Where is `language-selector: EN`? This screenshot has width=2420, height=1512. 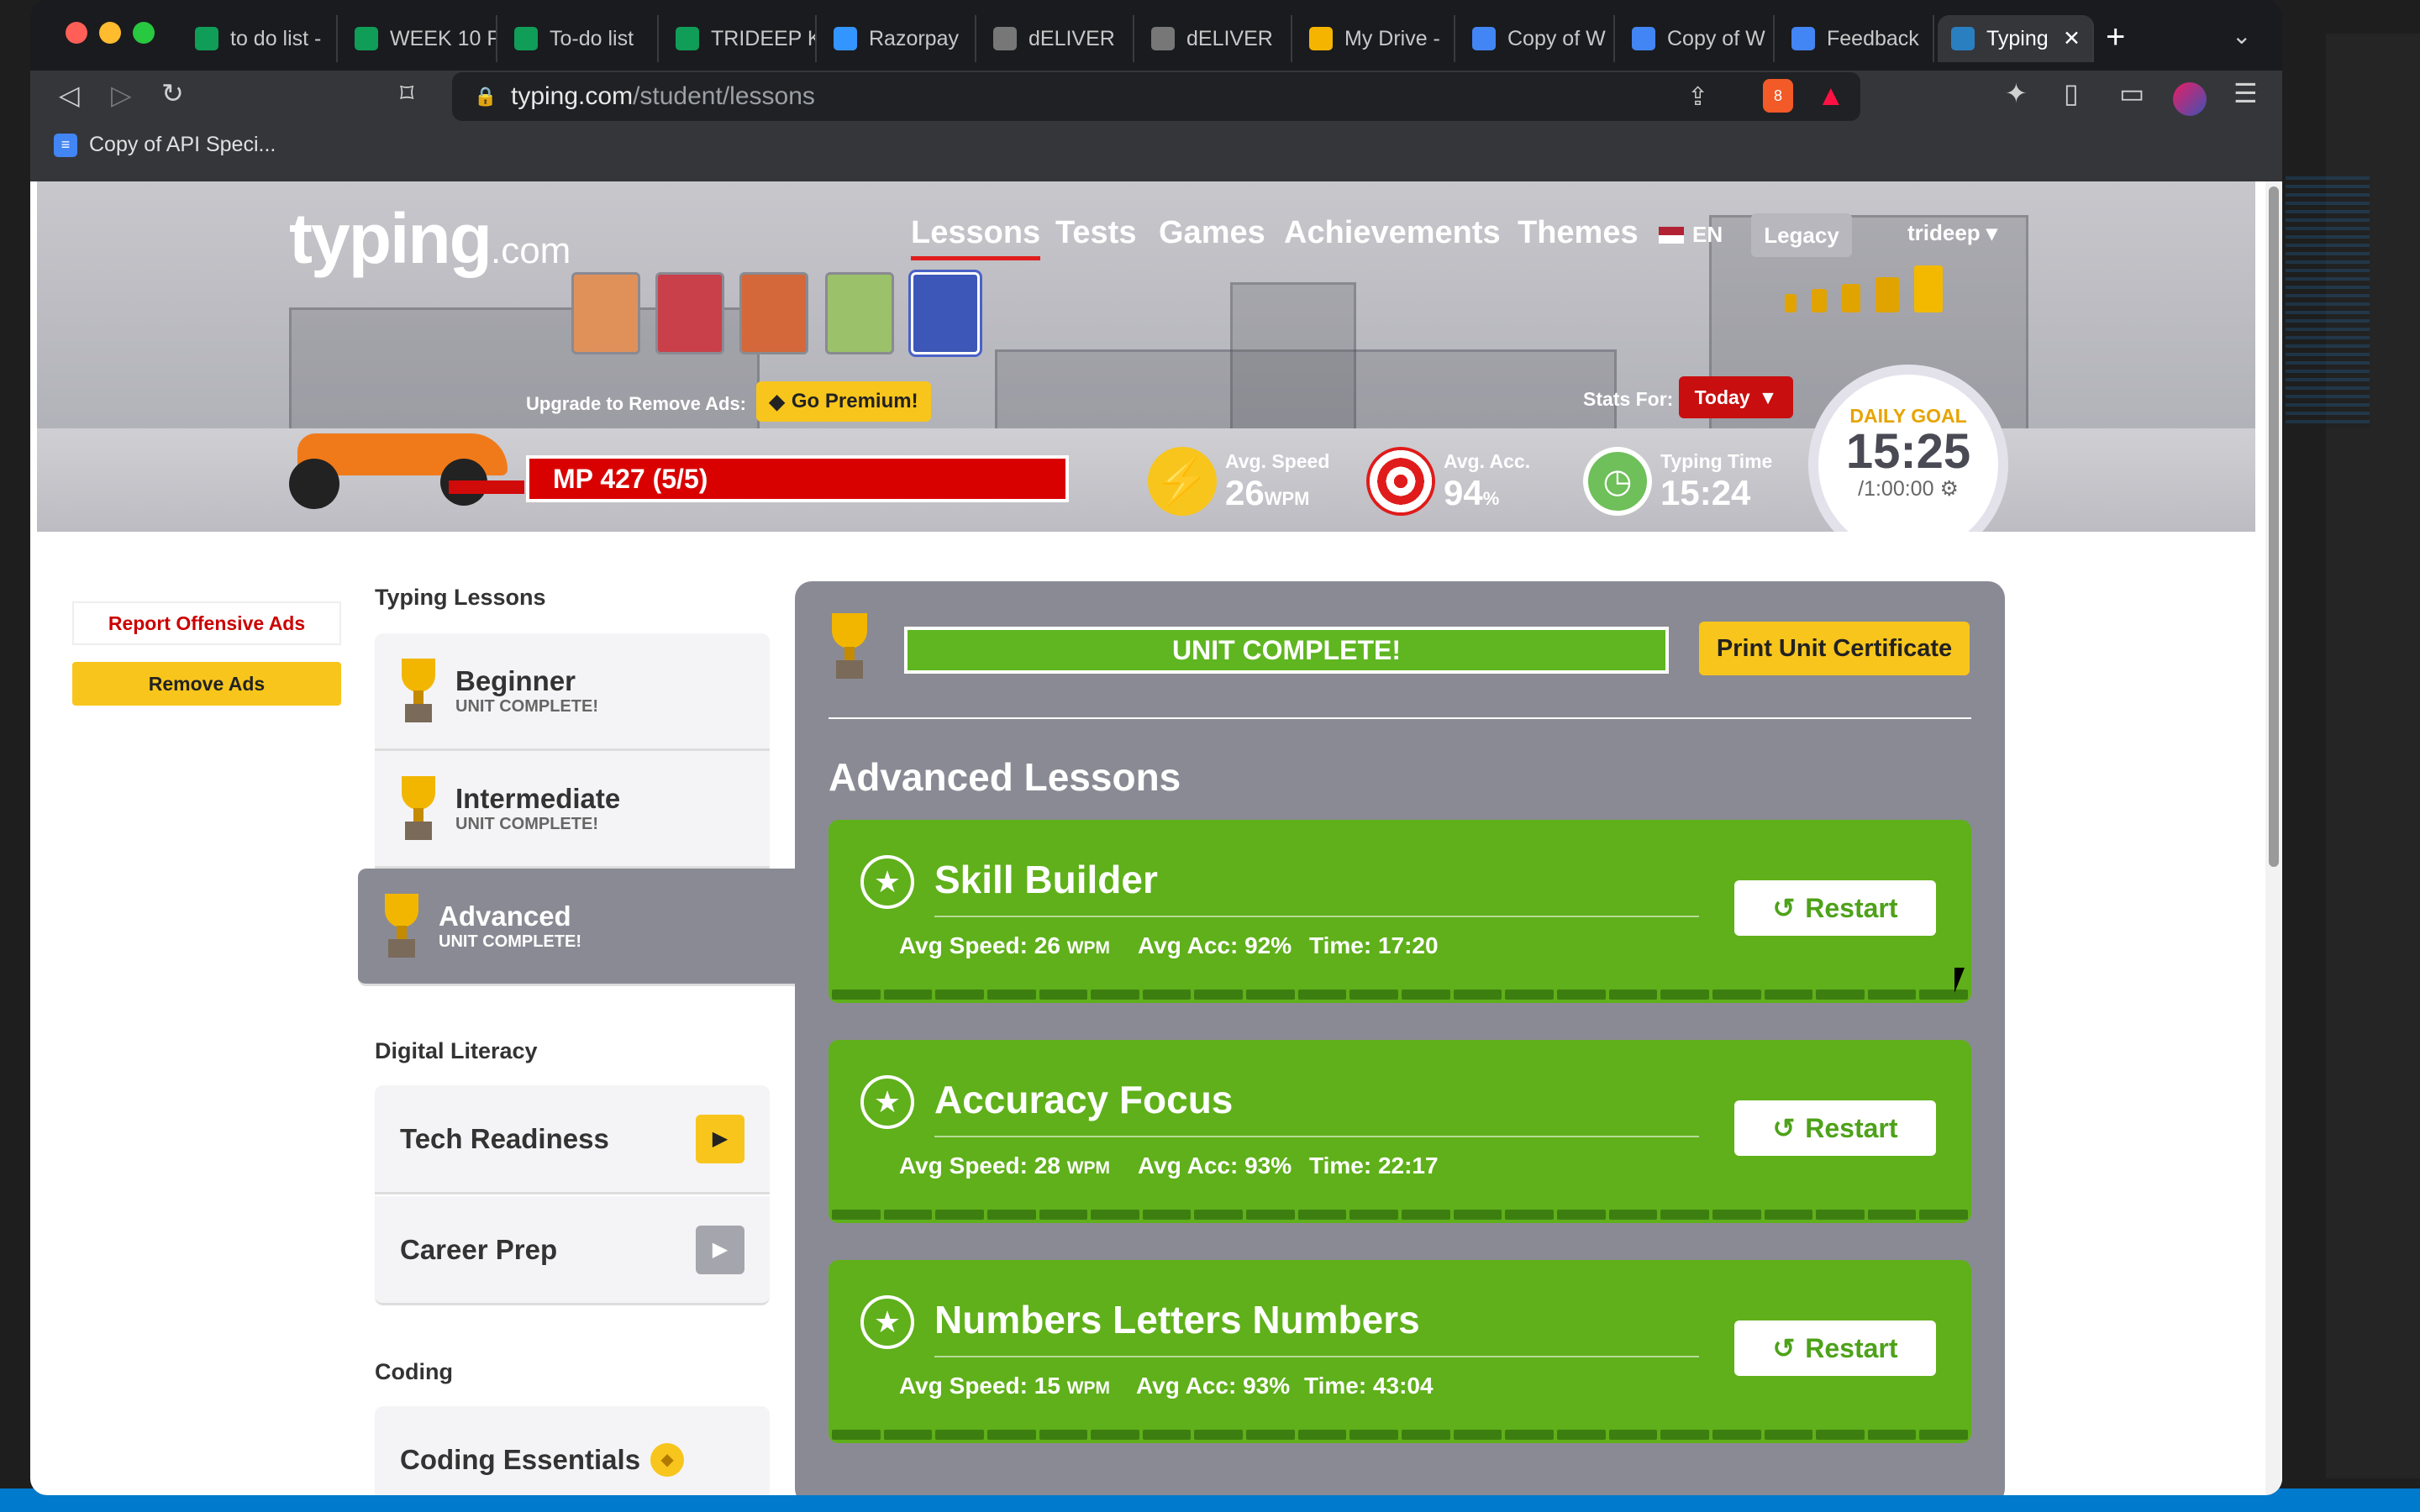
language-selector: EN is located at coordinates (1691, 235).